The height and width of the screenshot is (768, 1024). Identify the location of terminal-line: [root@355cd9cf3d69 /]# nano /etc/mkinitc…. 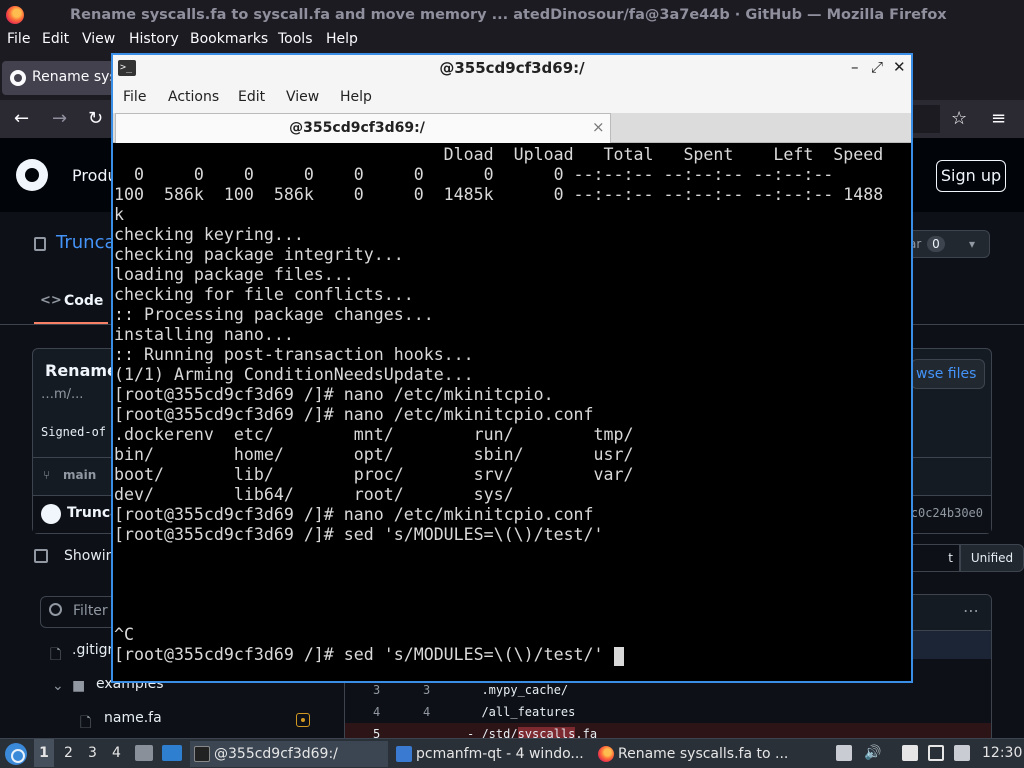
(354, 414).